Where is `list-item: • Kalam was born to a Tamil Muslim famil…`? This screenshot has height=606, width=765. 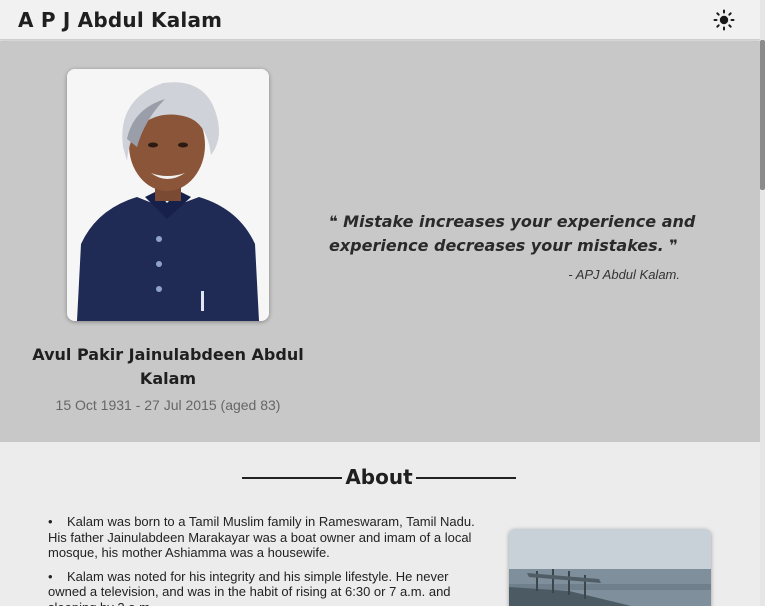
list-item: • Kalam was born to a Tamil Muslim famil… is located at coordinates (268, 537).